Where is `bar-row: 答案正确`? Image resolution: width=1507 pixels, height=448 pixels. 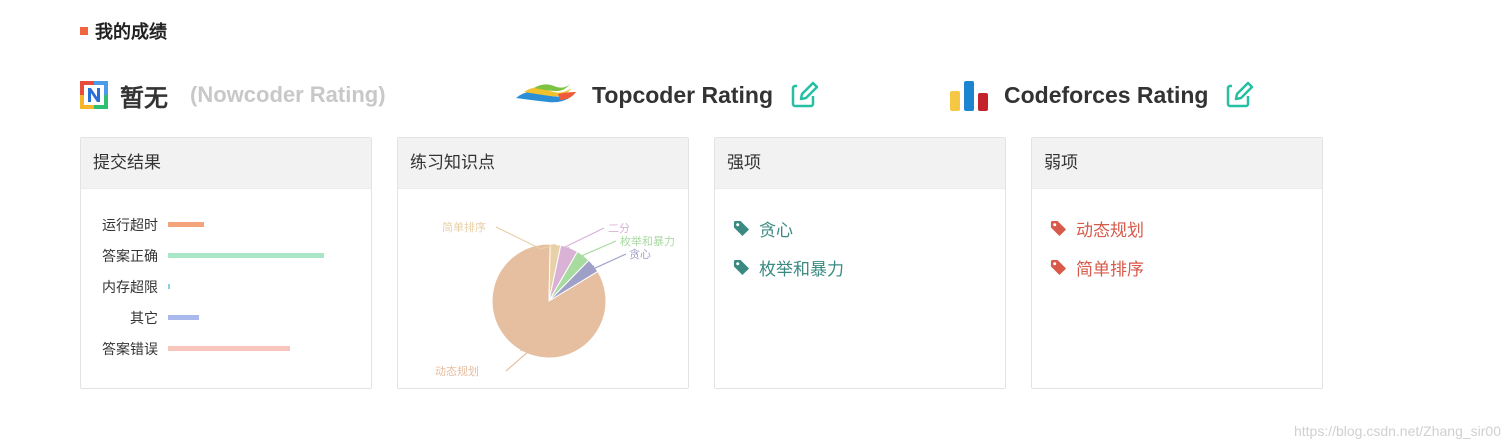
bar-row: 答案正确 is located at coordinates (226, 255).